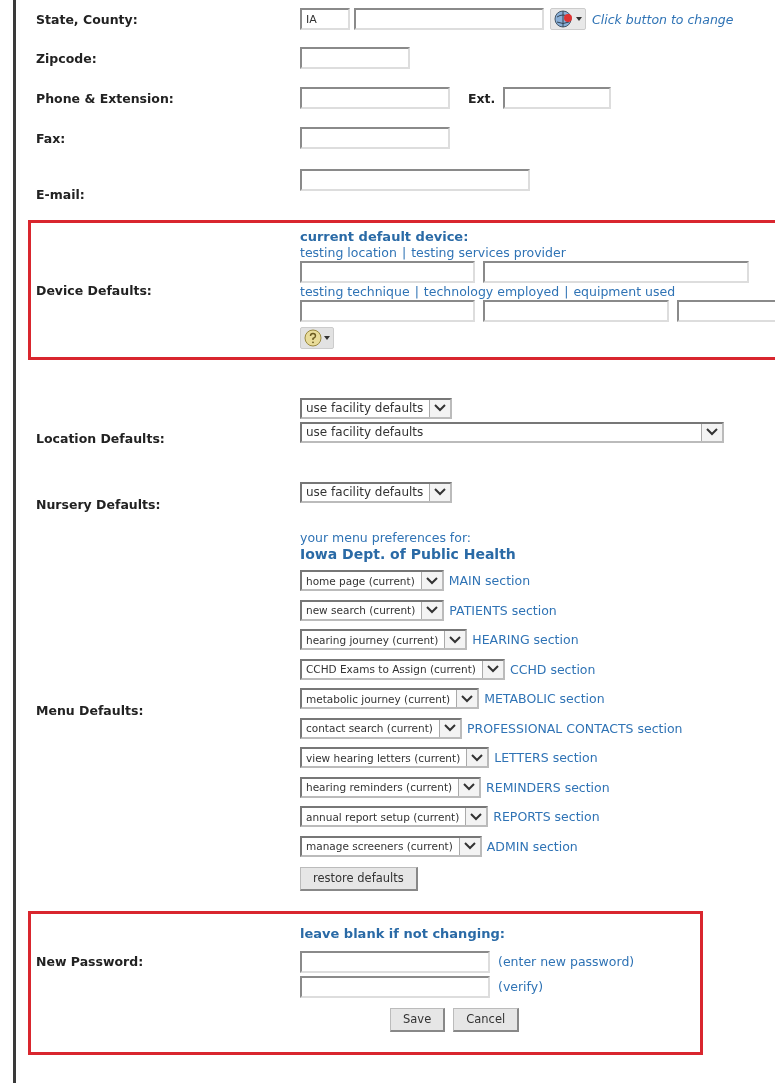  What do you see at coordinates (372, 610) in the screenshot?
I see `dropdown: new search (current)` at bounding box center [372, 610].